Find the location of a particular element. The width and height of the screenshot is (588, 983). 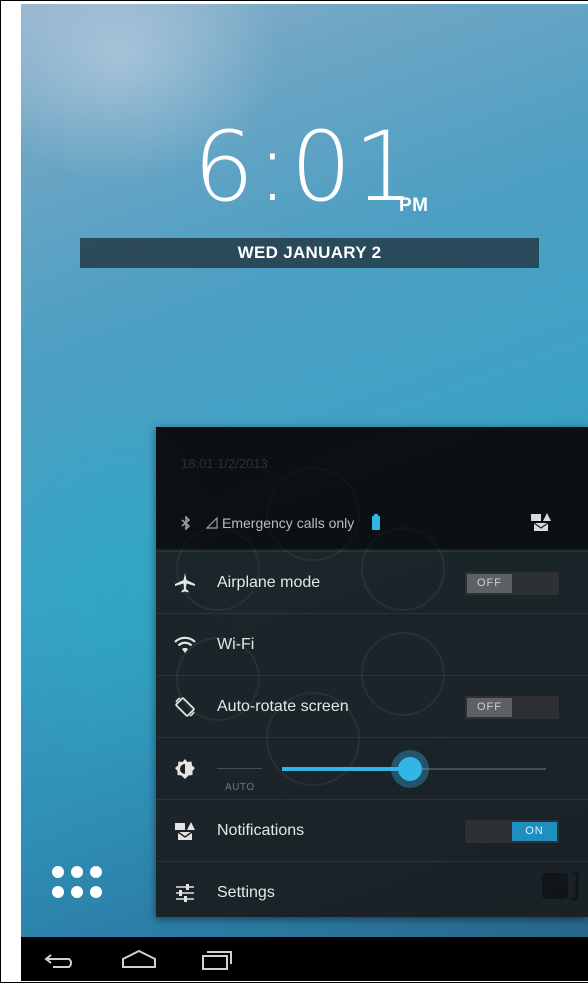

brightness-slider-thumb is located at coordinates (410, 769).